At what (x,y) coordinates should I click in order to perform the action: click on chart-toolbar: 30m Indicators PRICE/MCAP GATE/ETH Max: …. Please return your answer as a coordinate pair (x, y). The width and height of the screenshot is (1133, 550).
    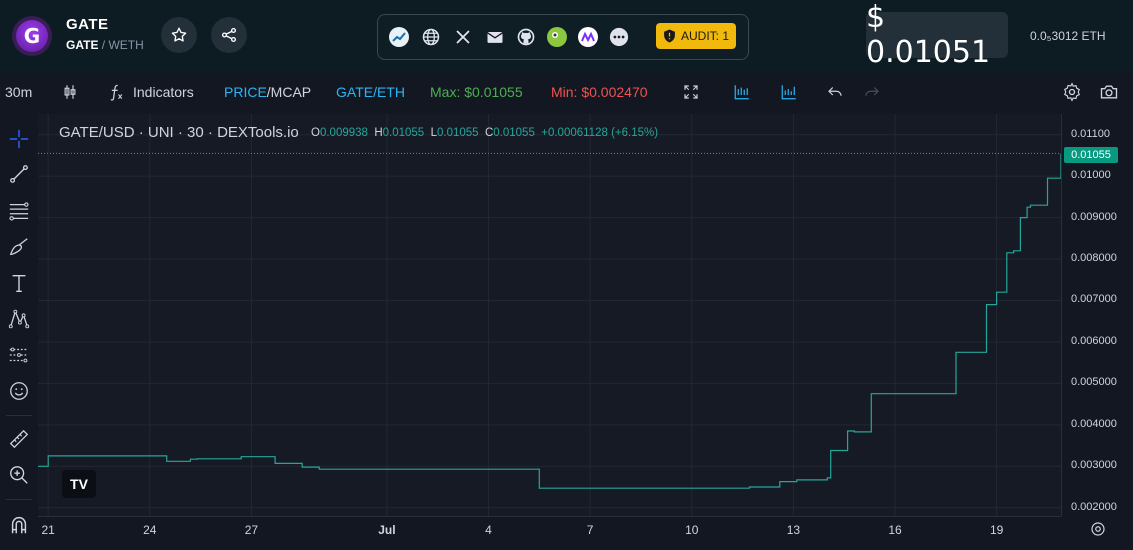
    Looking at the image, I should click on (566, 92).